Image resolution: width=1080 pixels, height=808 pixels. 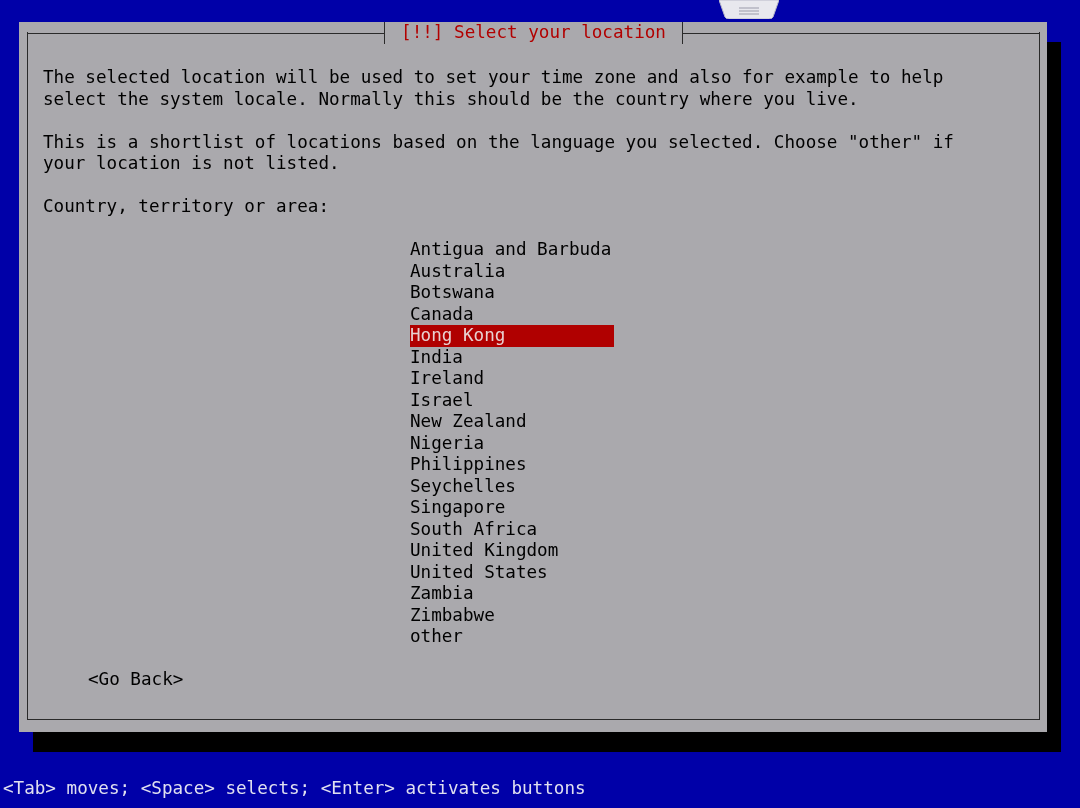 What do you see at coordinates (512, 271) in the screenshot?
I see `country-option: Australia` at bounding box center [512, 271].